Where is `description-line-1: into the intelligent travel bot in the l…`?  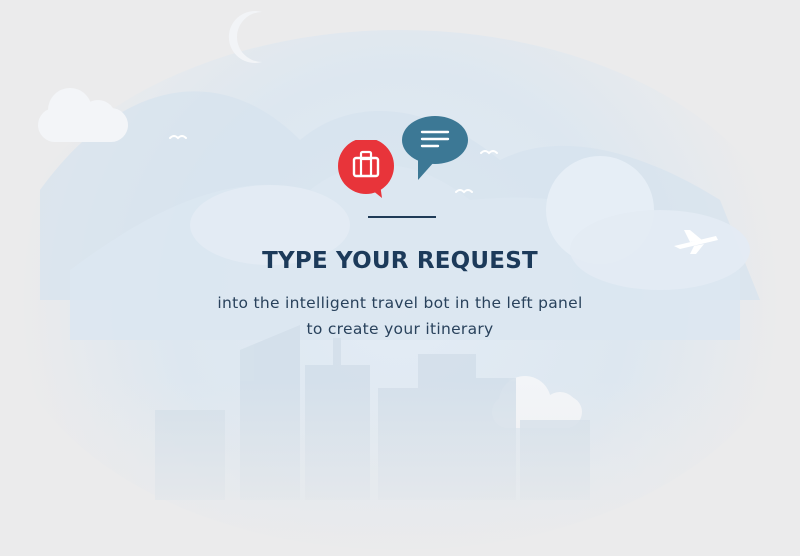 description-line-1: into the intelligent travel bot in the l… is located at coordinates (400, 303).